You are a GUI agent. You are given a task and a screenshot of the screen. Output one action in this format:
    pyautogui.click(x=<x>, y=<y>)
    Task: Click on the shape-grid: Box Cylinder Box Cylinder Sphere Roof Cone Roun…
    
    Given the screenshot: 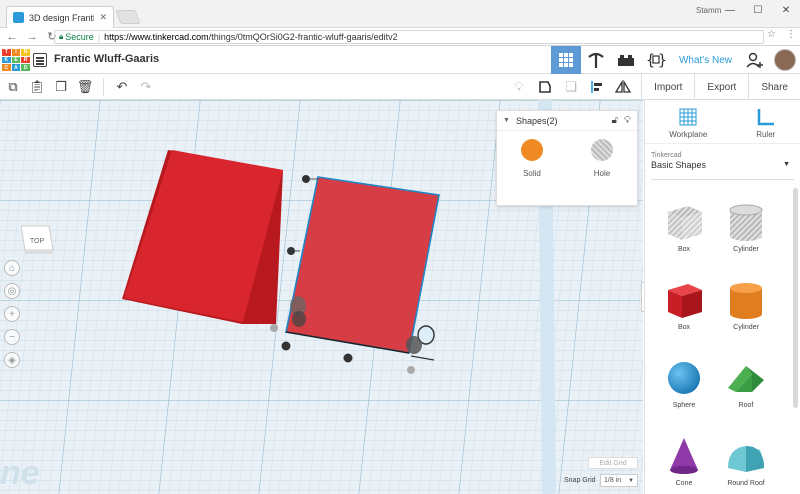 What is the action you would take?
    pyautogui.click(x=715, y=347)
    